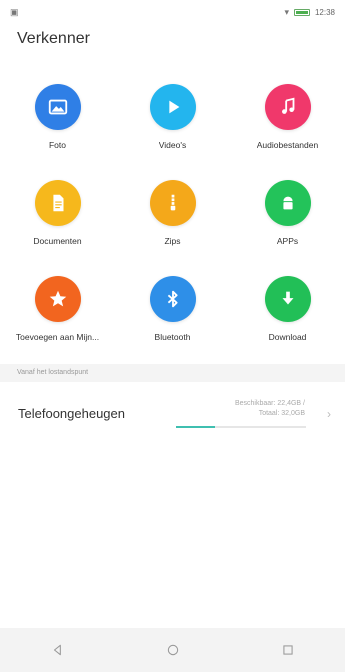 This screenshot has height=672, width=345. I want to click on home-button, so click(173, 650).